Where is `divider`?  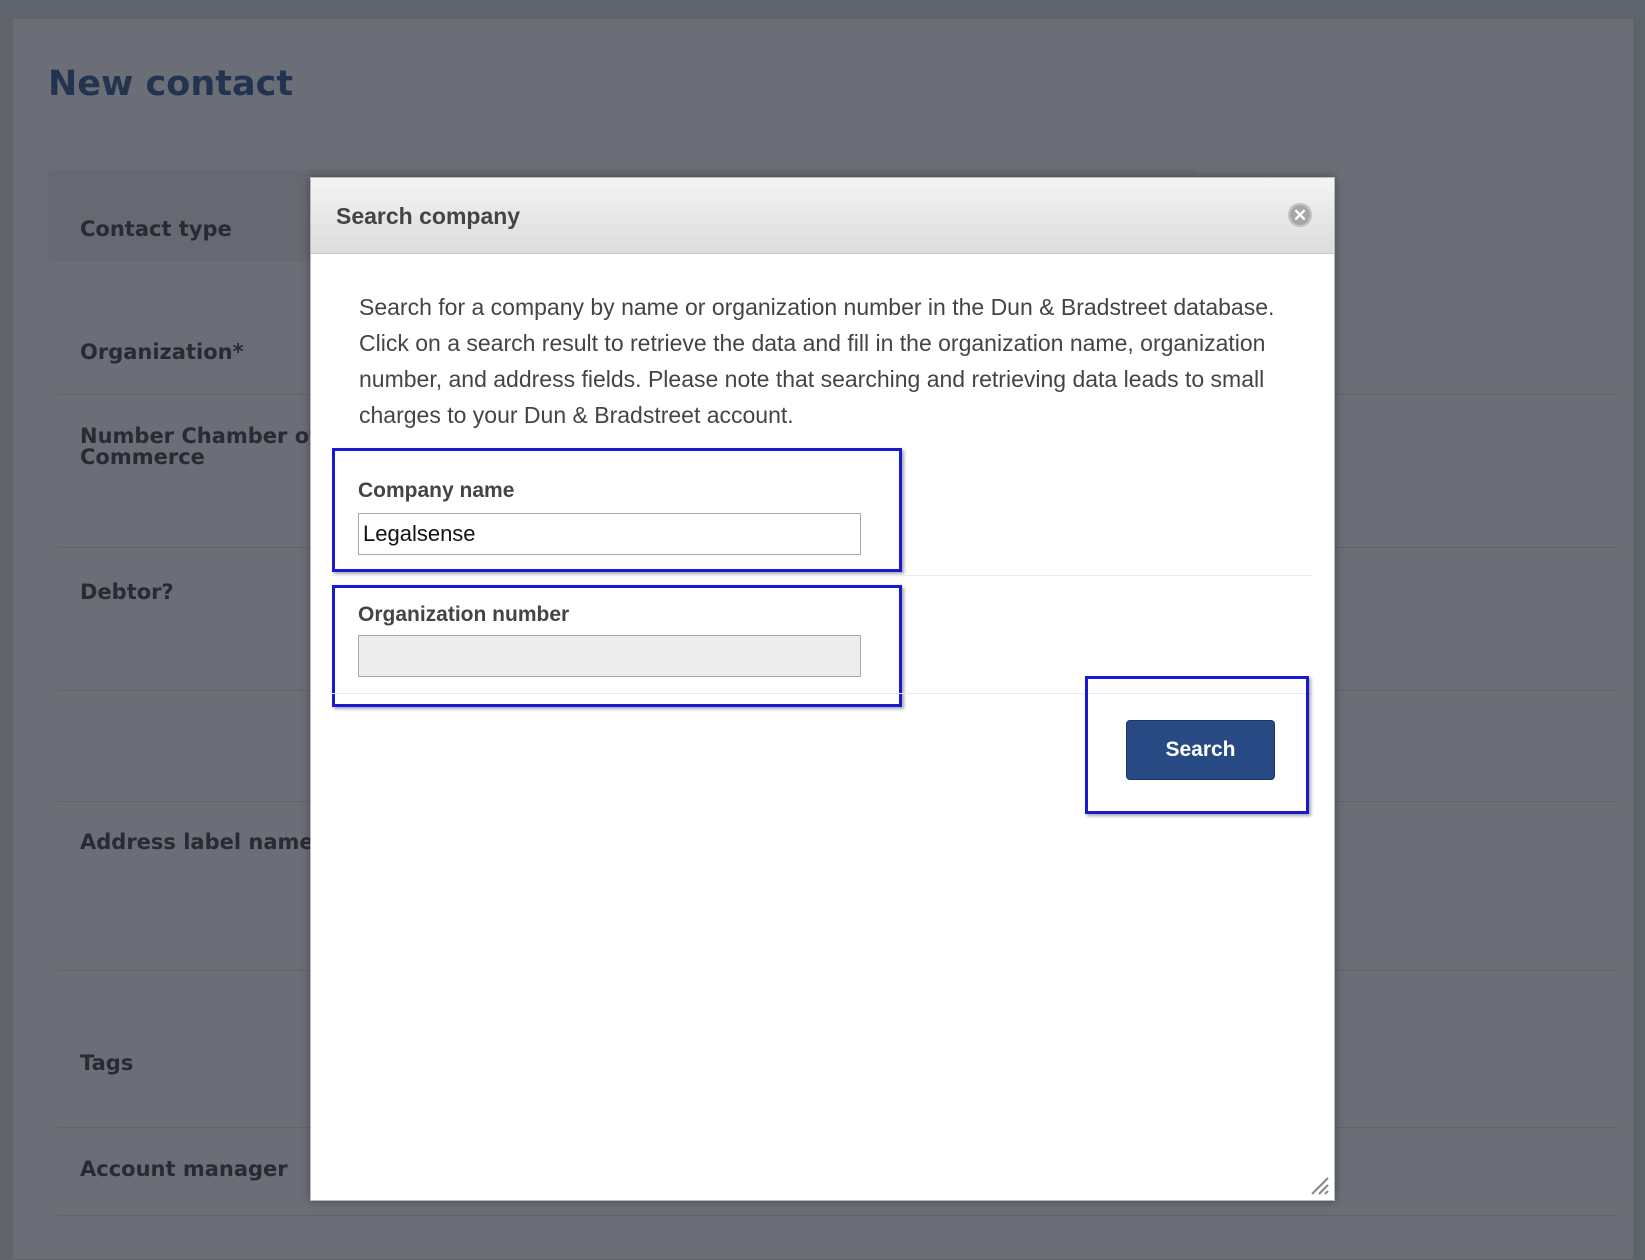 divider is located at coordinates (822, 575).